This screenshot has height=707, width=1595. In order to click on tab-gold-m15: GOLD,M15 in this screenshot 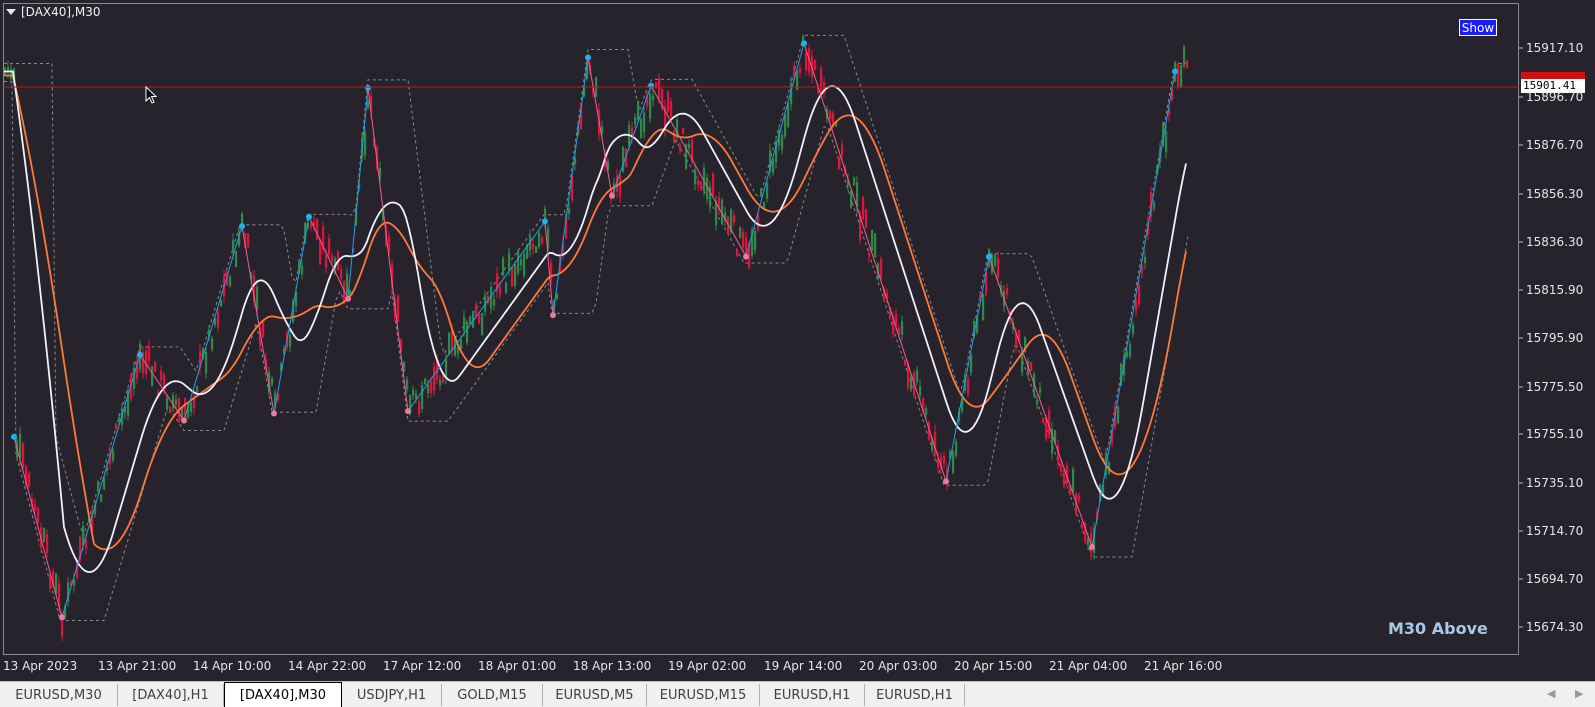, I will do `click(492, 695)`.